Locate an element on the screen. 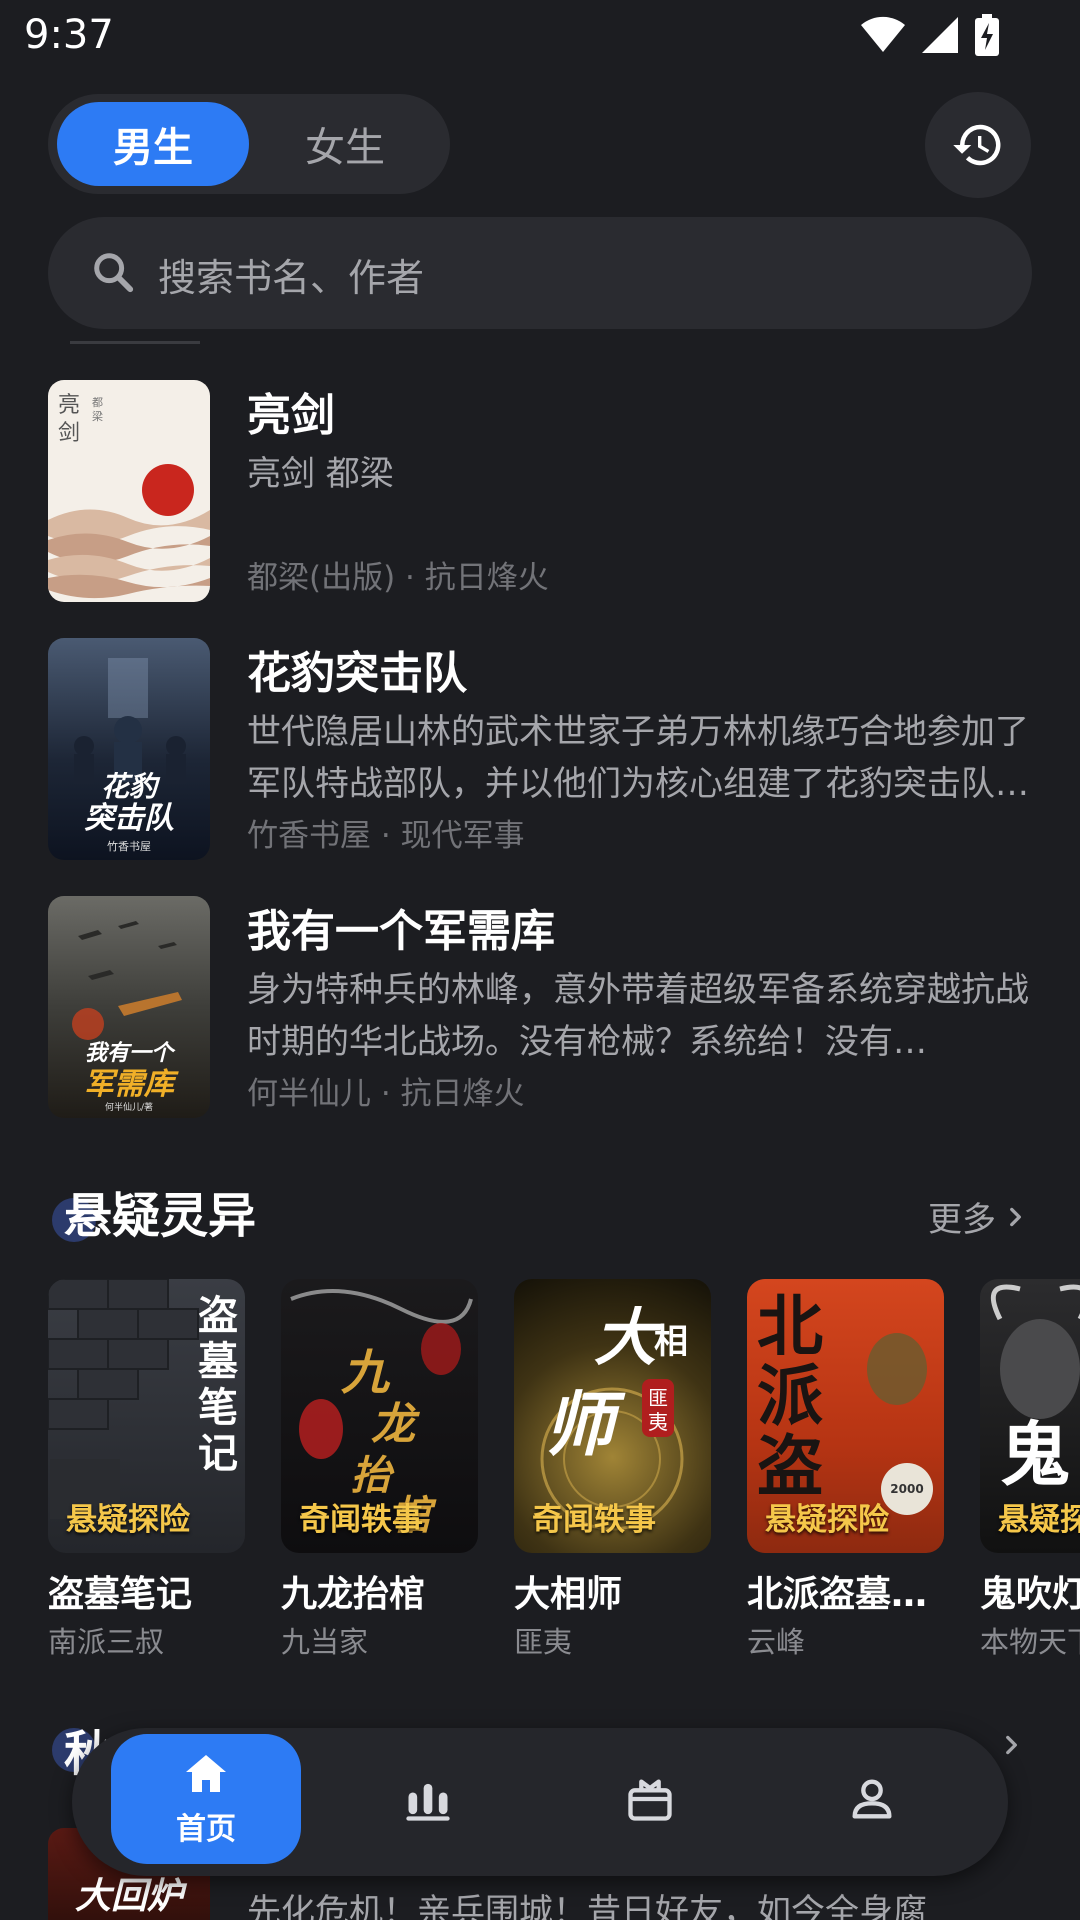 This screenshot has width=1080, height=1920. book-description: 亮剑 都梁 is located at coordinates (320, 474).